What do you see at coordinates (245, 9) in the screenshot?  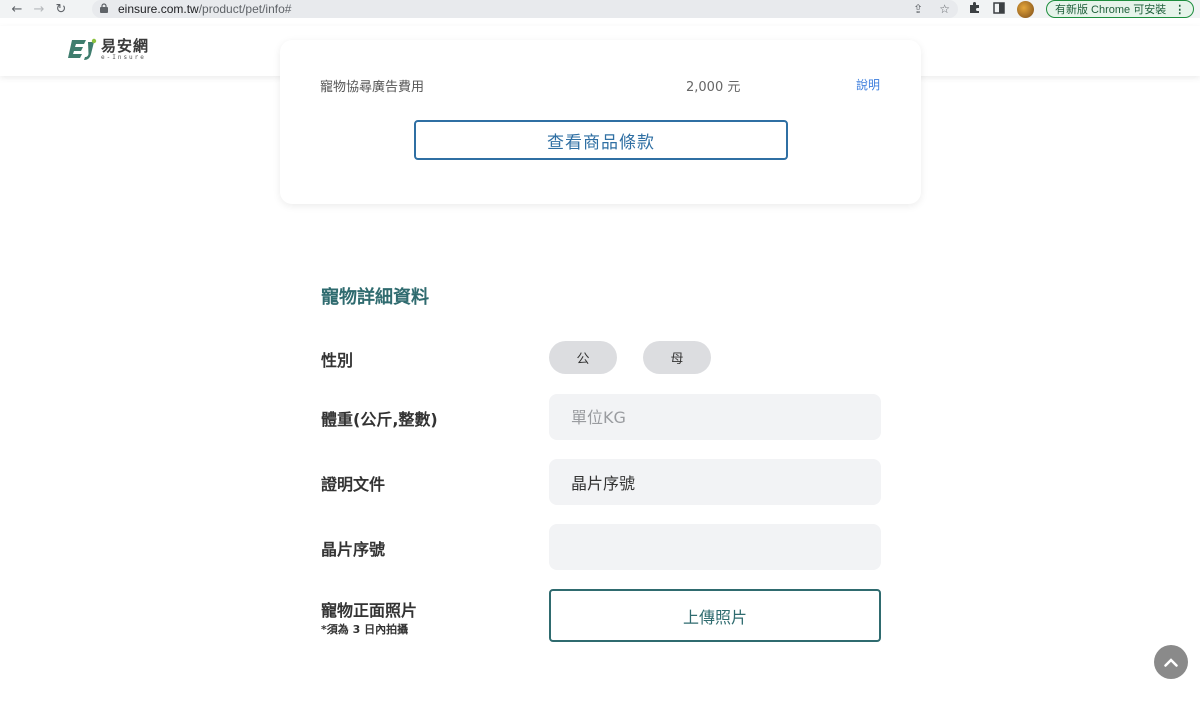 I see `url-path: /product/pet/info#` at bounding box center [245, 9].